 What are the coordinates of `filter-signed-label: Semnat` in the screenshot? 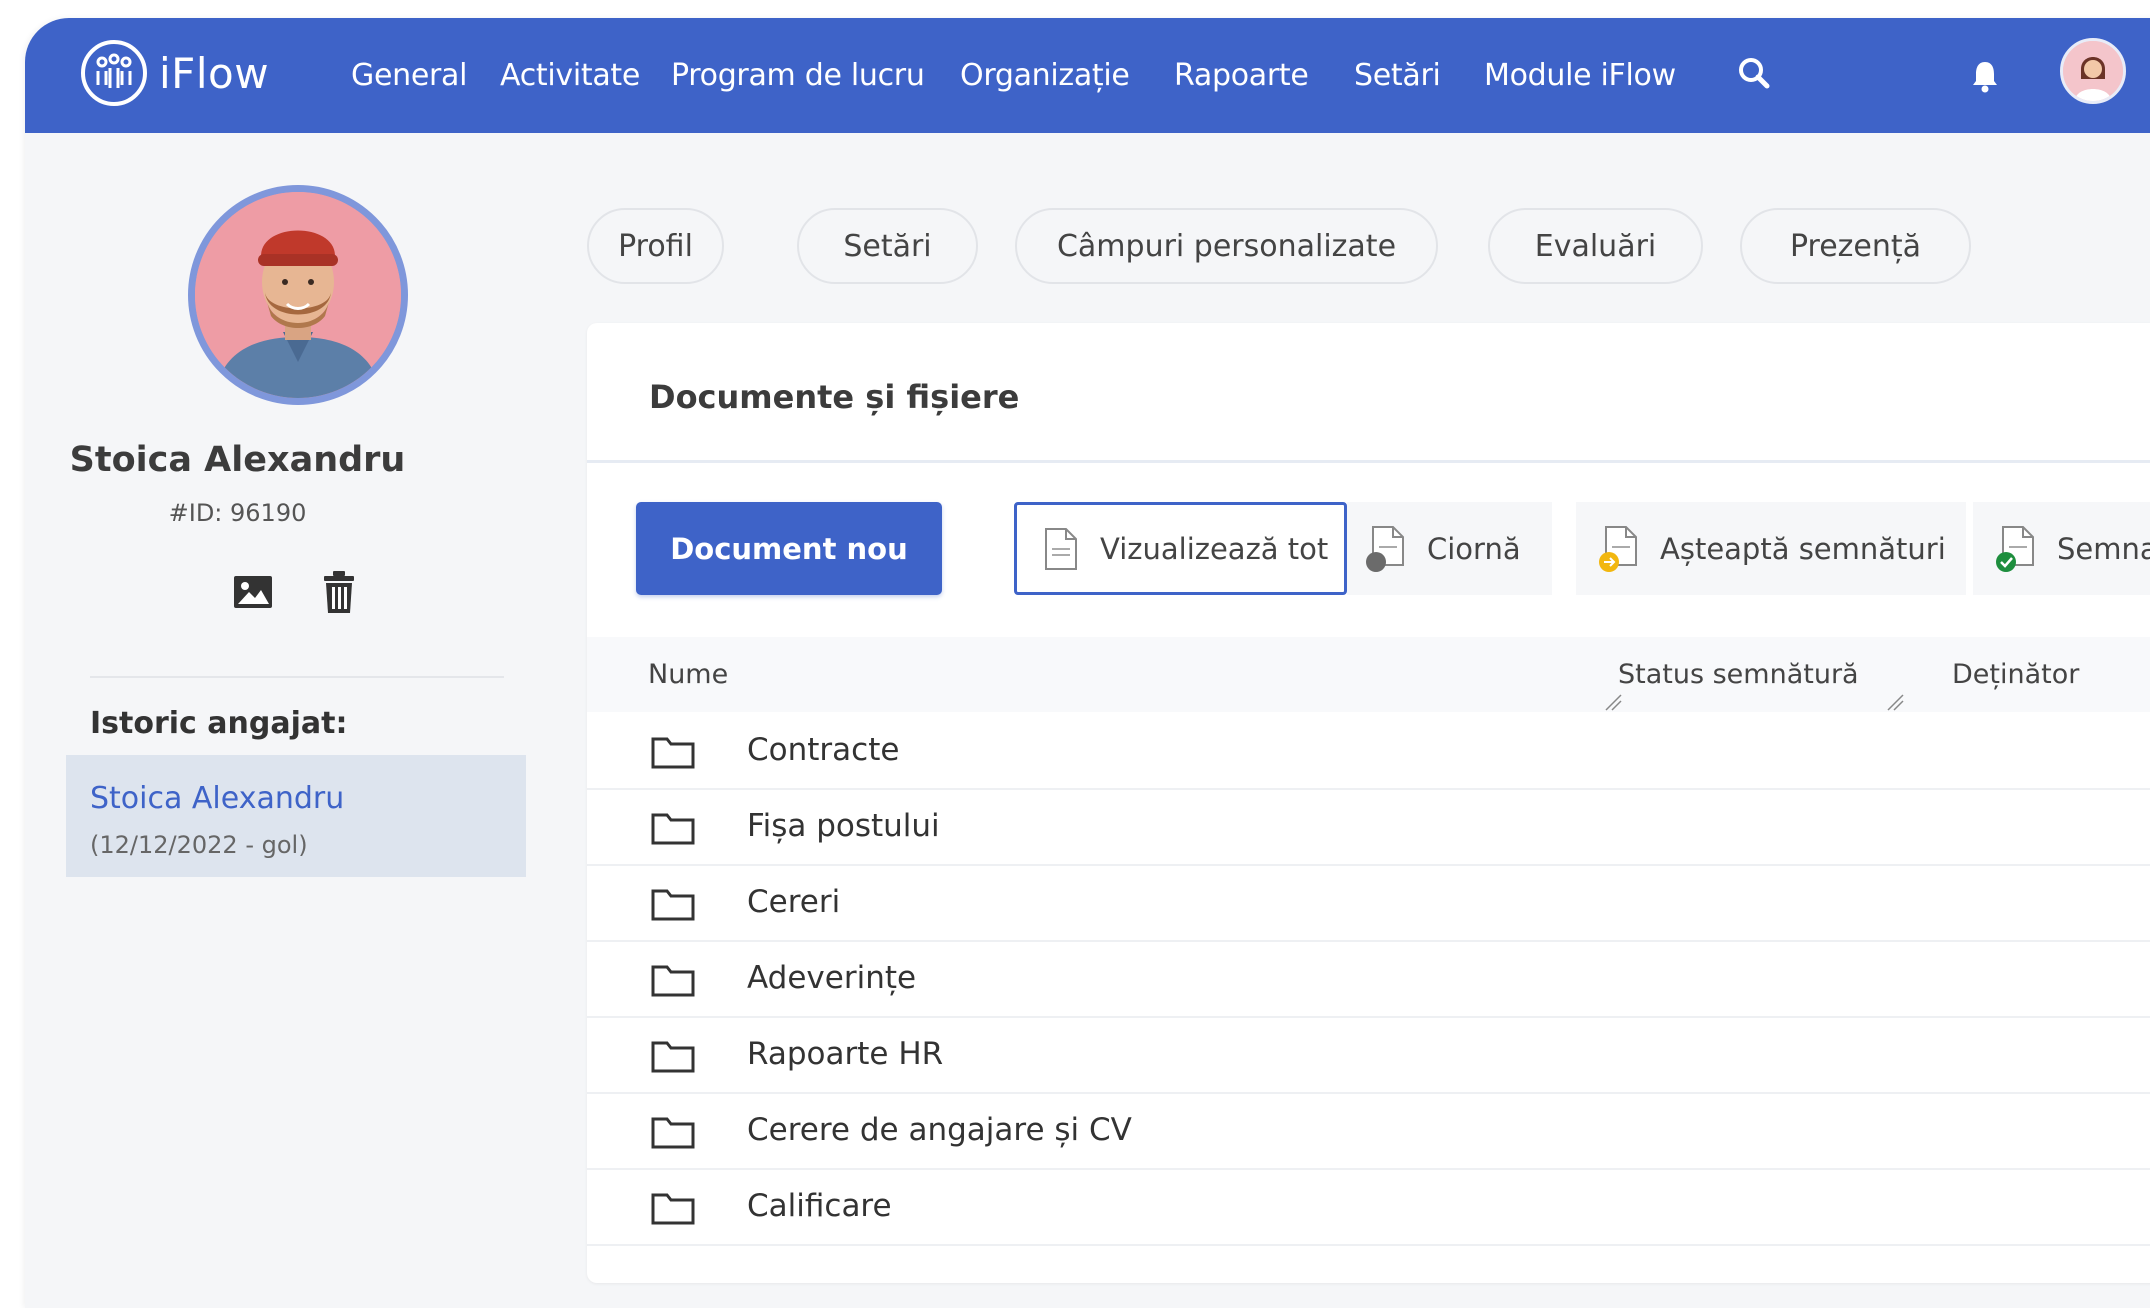 It's located at (2103, 548).